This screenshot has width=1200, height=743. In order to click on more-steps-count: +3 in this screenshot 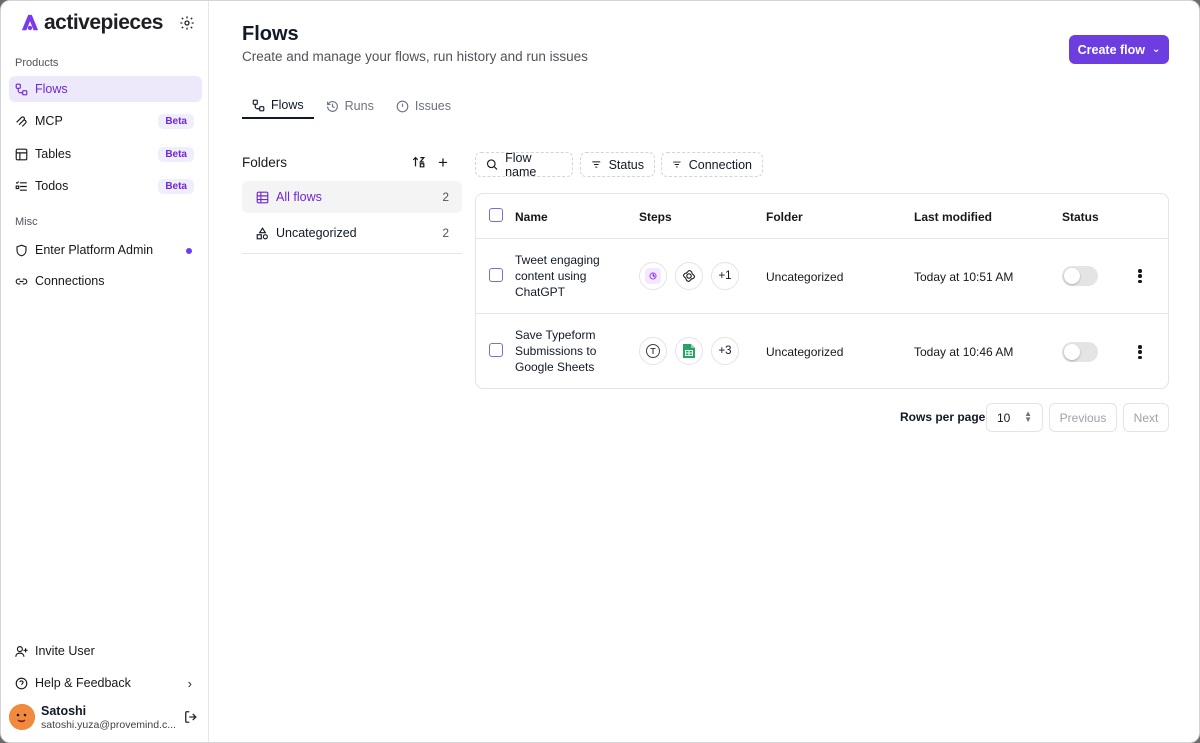, I will do `click(725, 351)`.